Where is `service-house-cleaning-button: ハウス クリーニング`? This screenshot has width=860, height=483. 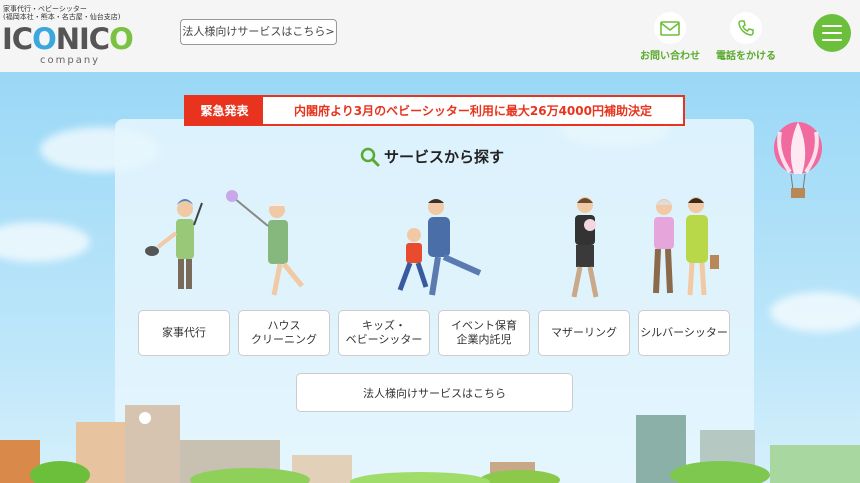
service-house-cleaning-button: ハウス クリーニング is located at coordinates (284, 333).